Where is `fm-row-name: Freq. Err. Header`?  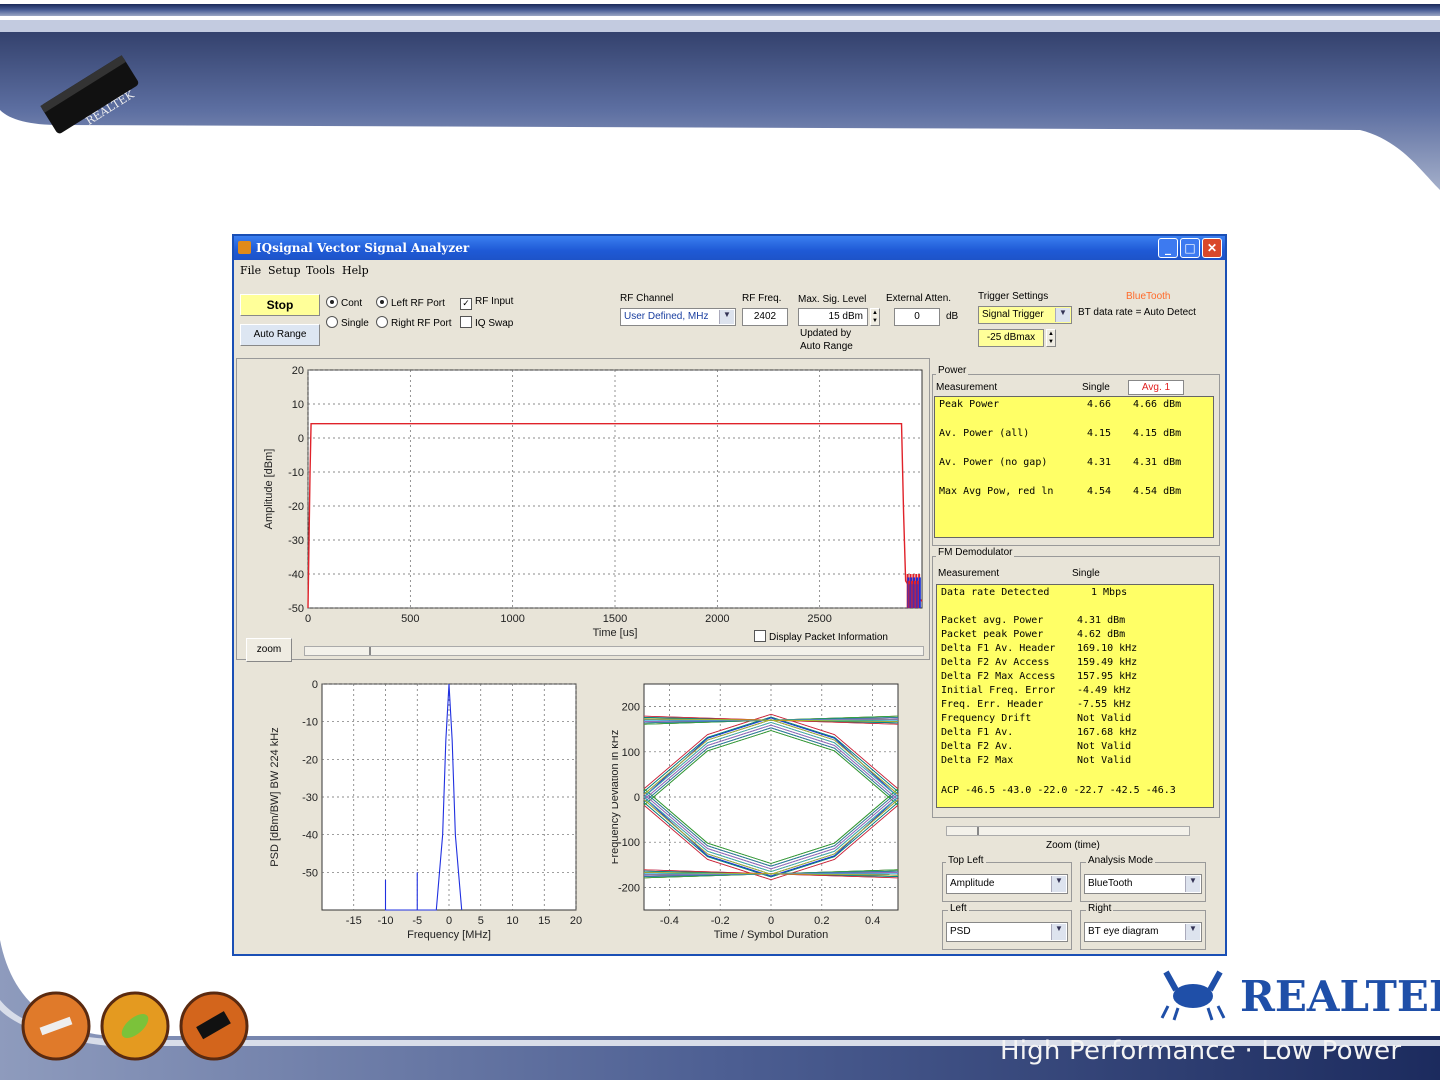 fm-row-name: Freq. Err. Header is located at coordinates (992, 704).